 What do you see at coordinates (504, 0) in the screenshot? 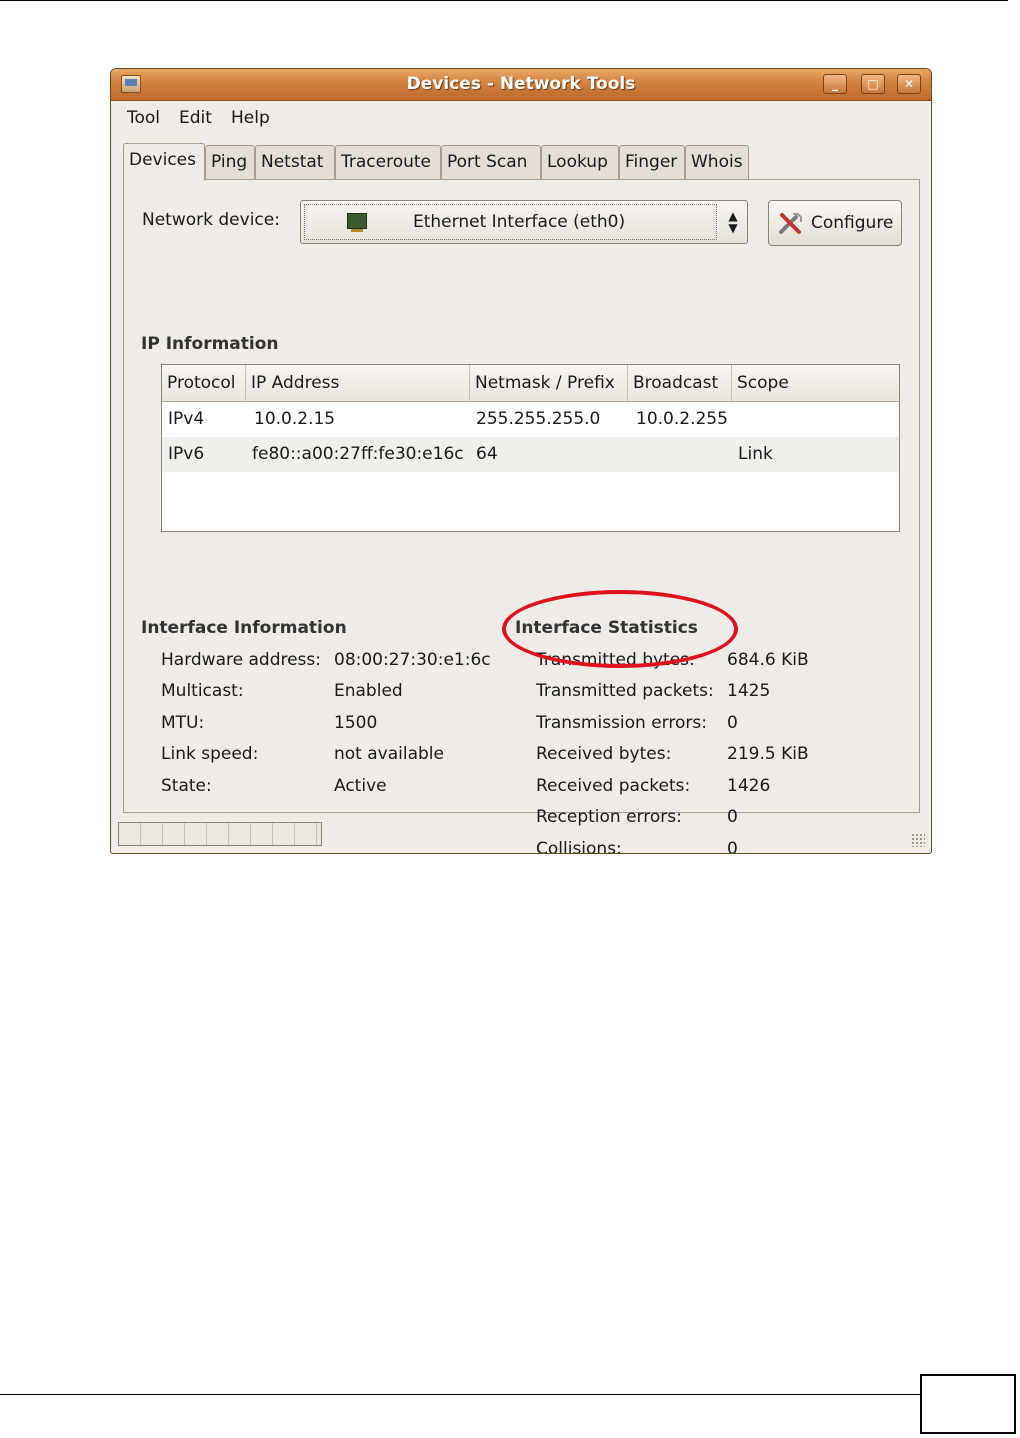
I see `page-header-rule` at bounding box center [504, 0].